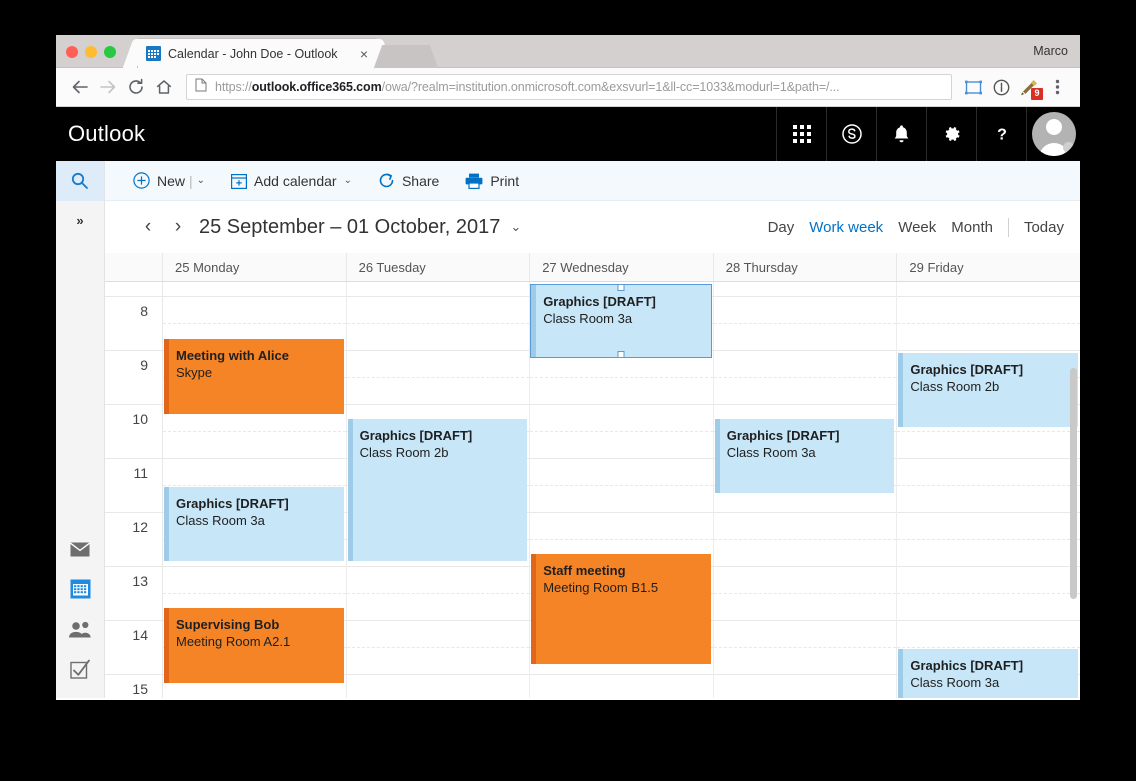  What do you see at coordinates (254, 645) in the screenshot?
I see `calendar-event: Supervising Bob Meeting Room A2.1` at bounding box center [254, 645].